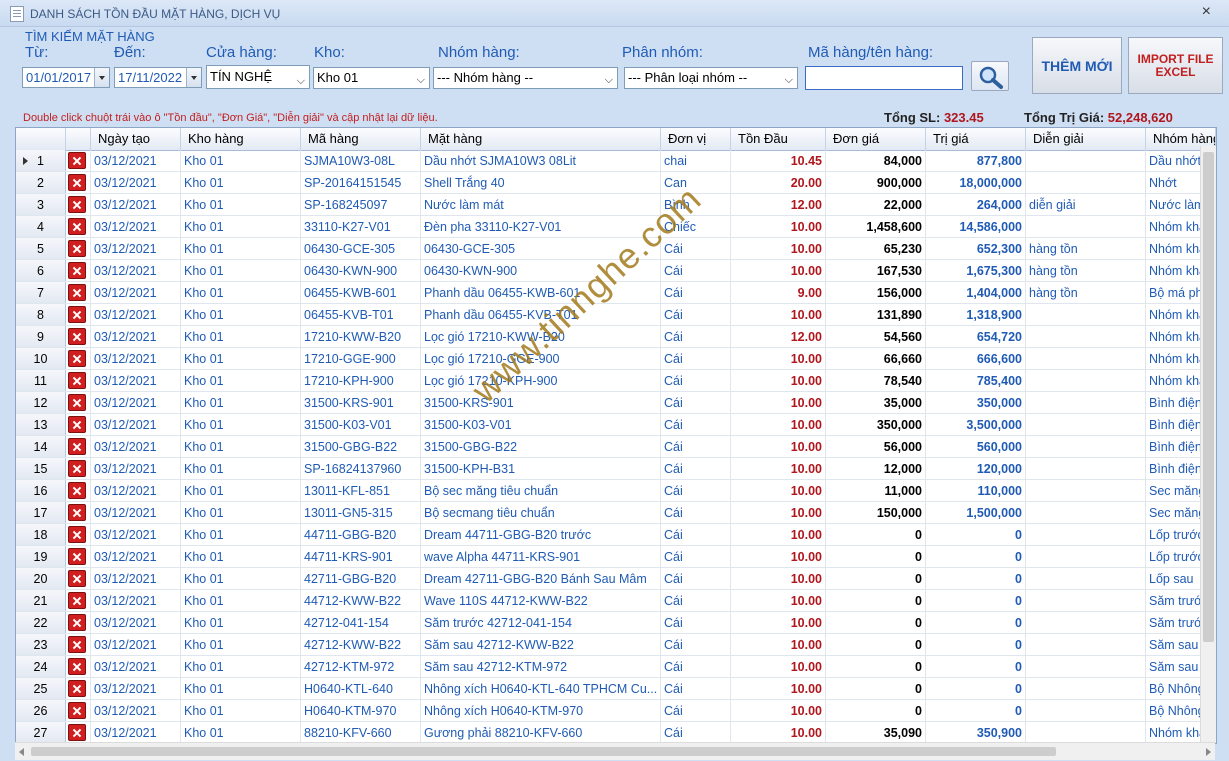 Image resolution: width=1229 pixels, height=761 pixels. Describe the element at coordinates (711, 78) in the screenshot. I see `subgroup-select: --- Phân loại nhóm -- ⌵` at that location.